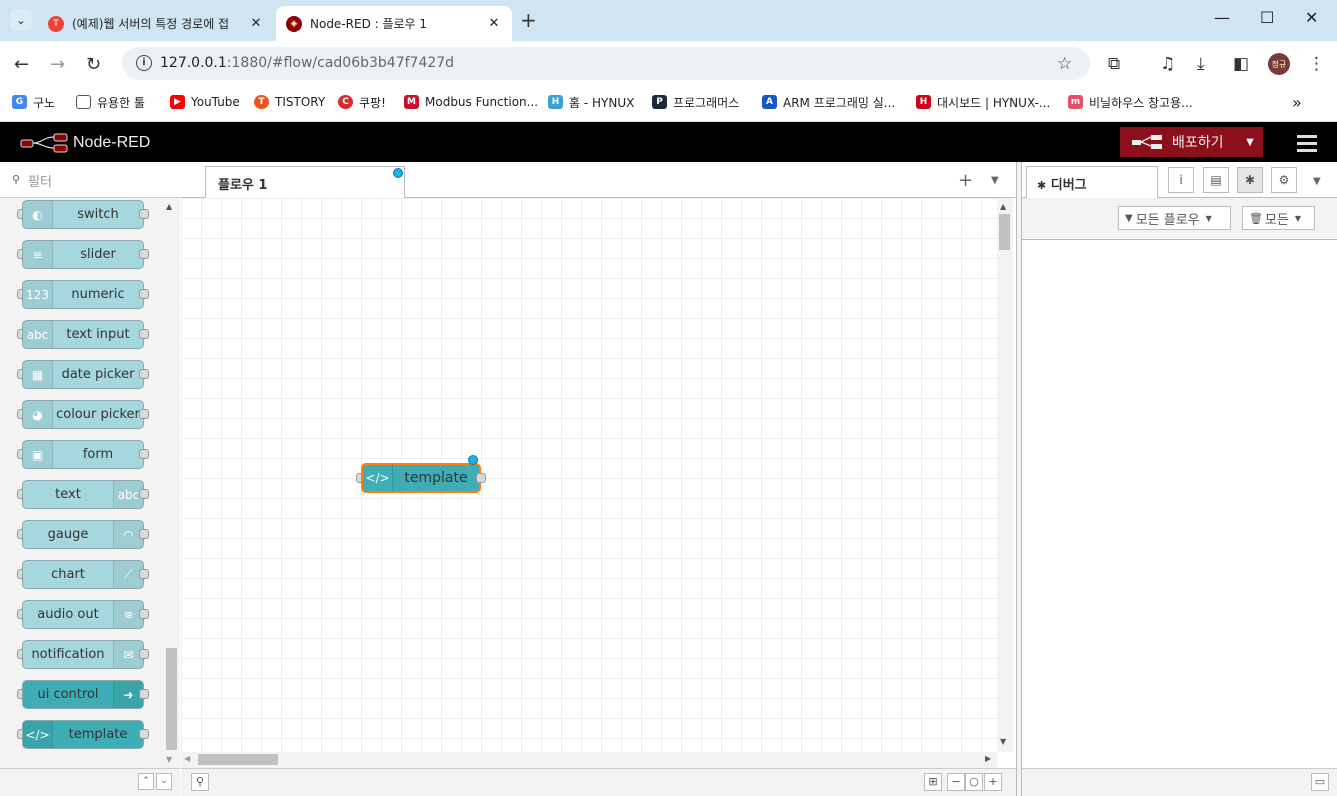  What do you see at coordinates (83, 614) in the screenshot?
I see `palette-node-audio-out: audio out ≋` at bounding box center [83, 614].